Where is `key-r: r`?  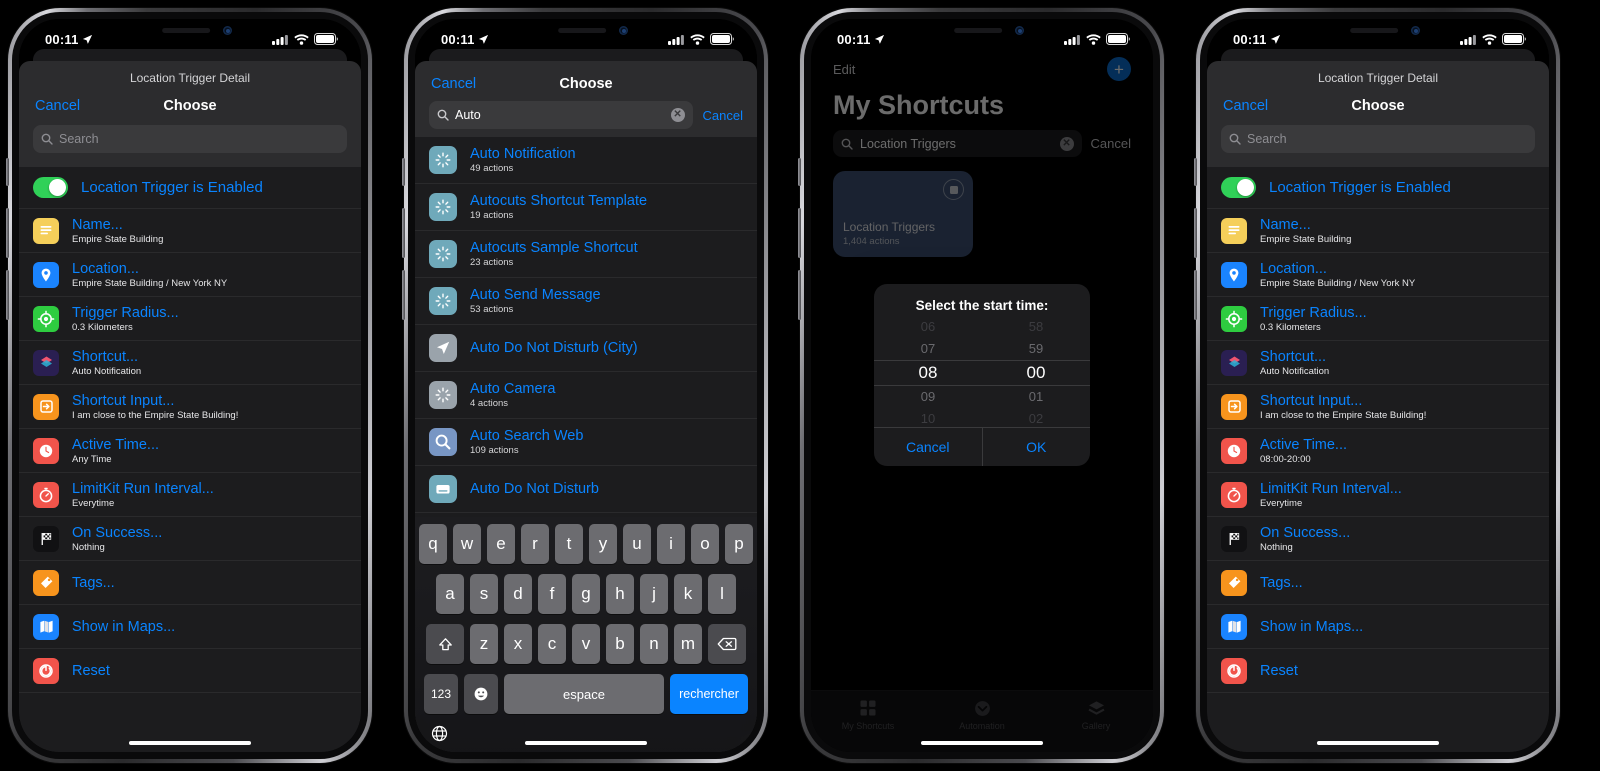
key-r: r is located at coordinates (535, 544).